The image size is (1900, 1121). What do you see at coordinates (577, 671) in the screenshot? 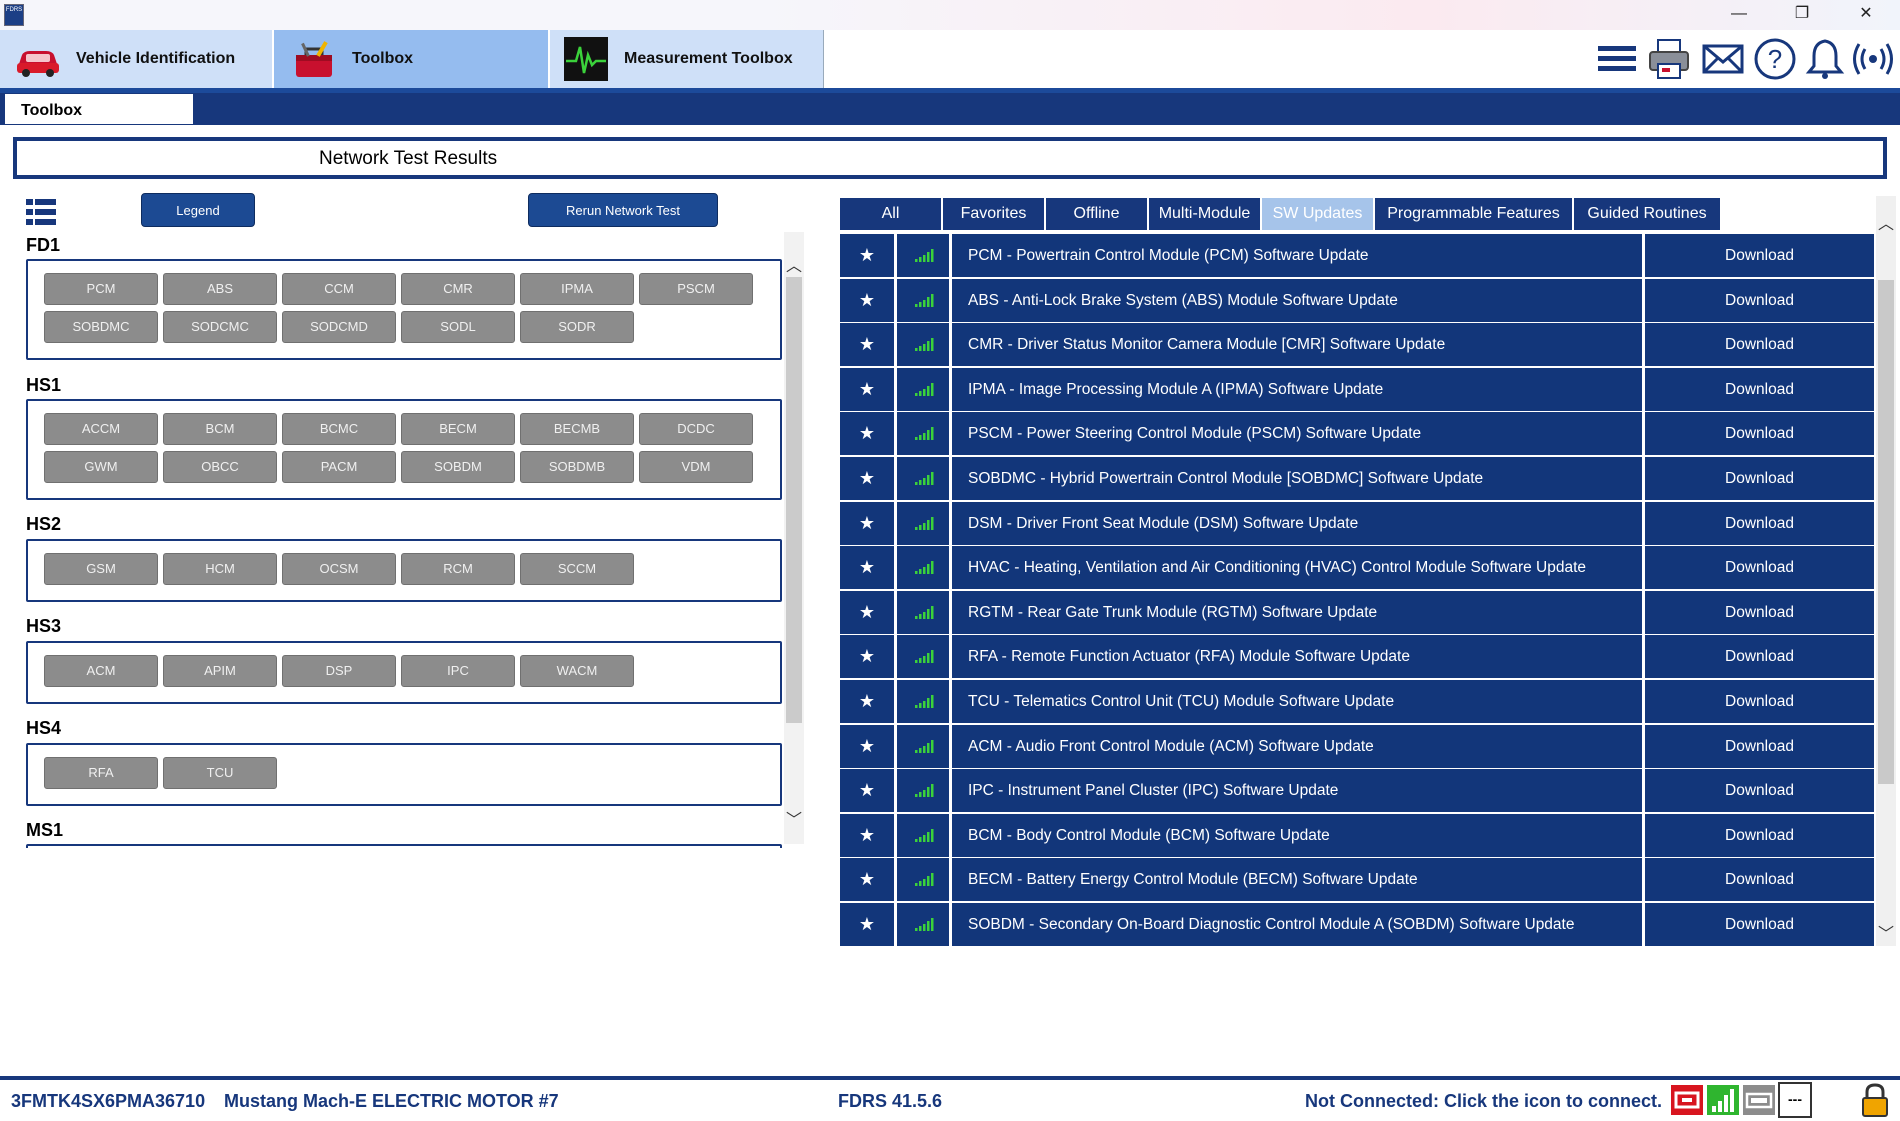
I see `module-button-wacm: WACM` at bounding box center [577, 671].